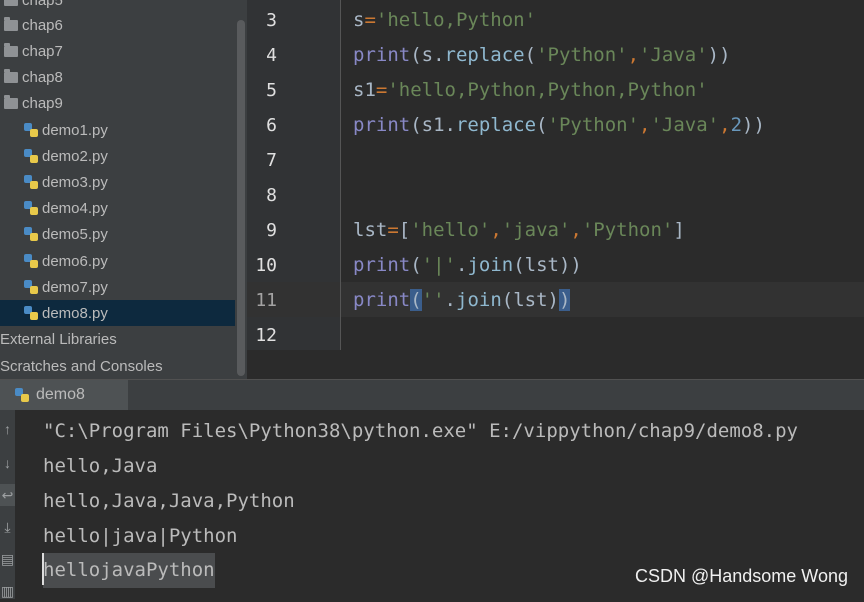  I want to click on tree-folder-chap7: chap7, so click(117, 51).